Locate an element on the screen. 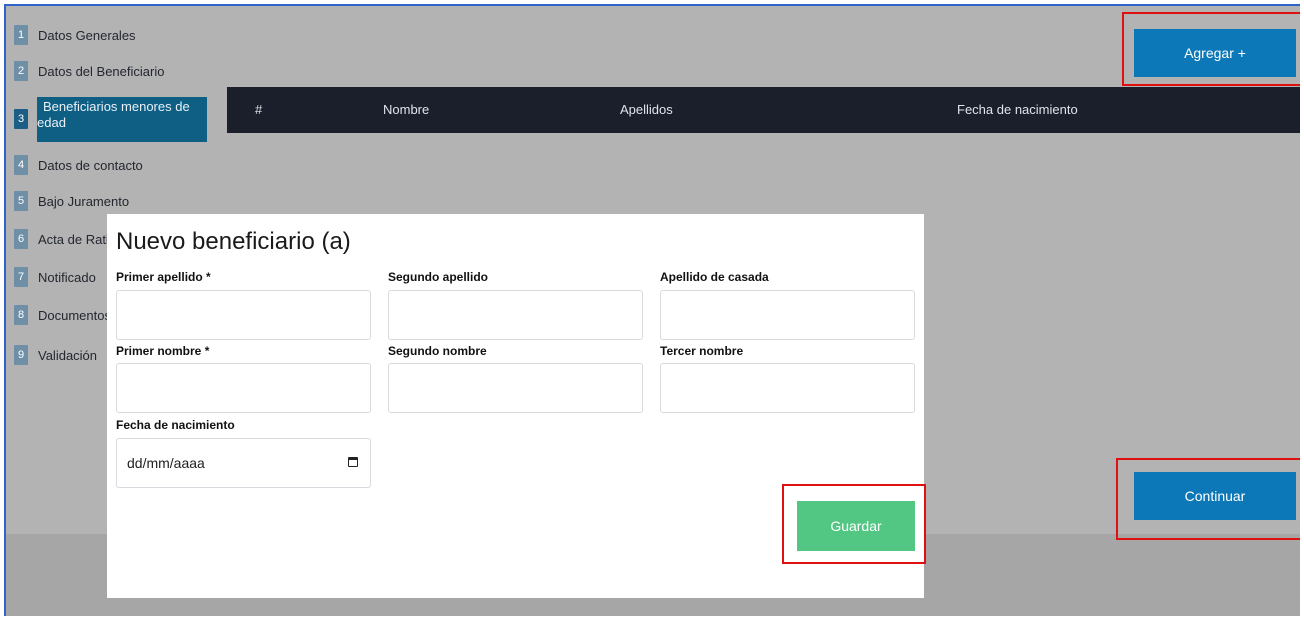  date-placeholder: dd/mm/aaaa is located at coordinates (166, 463).